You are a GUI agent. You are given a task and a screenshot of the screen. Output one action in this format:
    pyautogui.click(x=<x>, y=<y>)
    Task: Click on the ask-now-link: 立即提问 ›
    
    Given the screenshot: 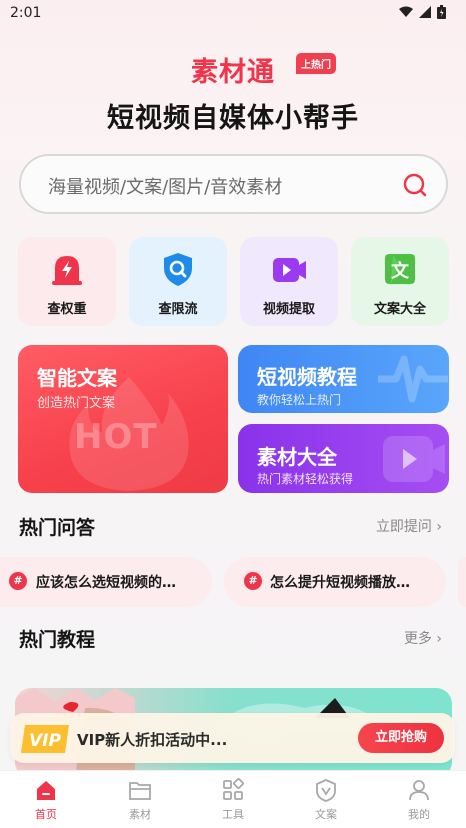 What is the action you would take?
    pyautogui.click(x=409, y=526)
    